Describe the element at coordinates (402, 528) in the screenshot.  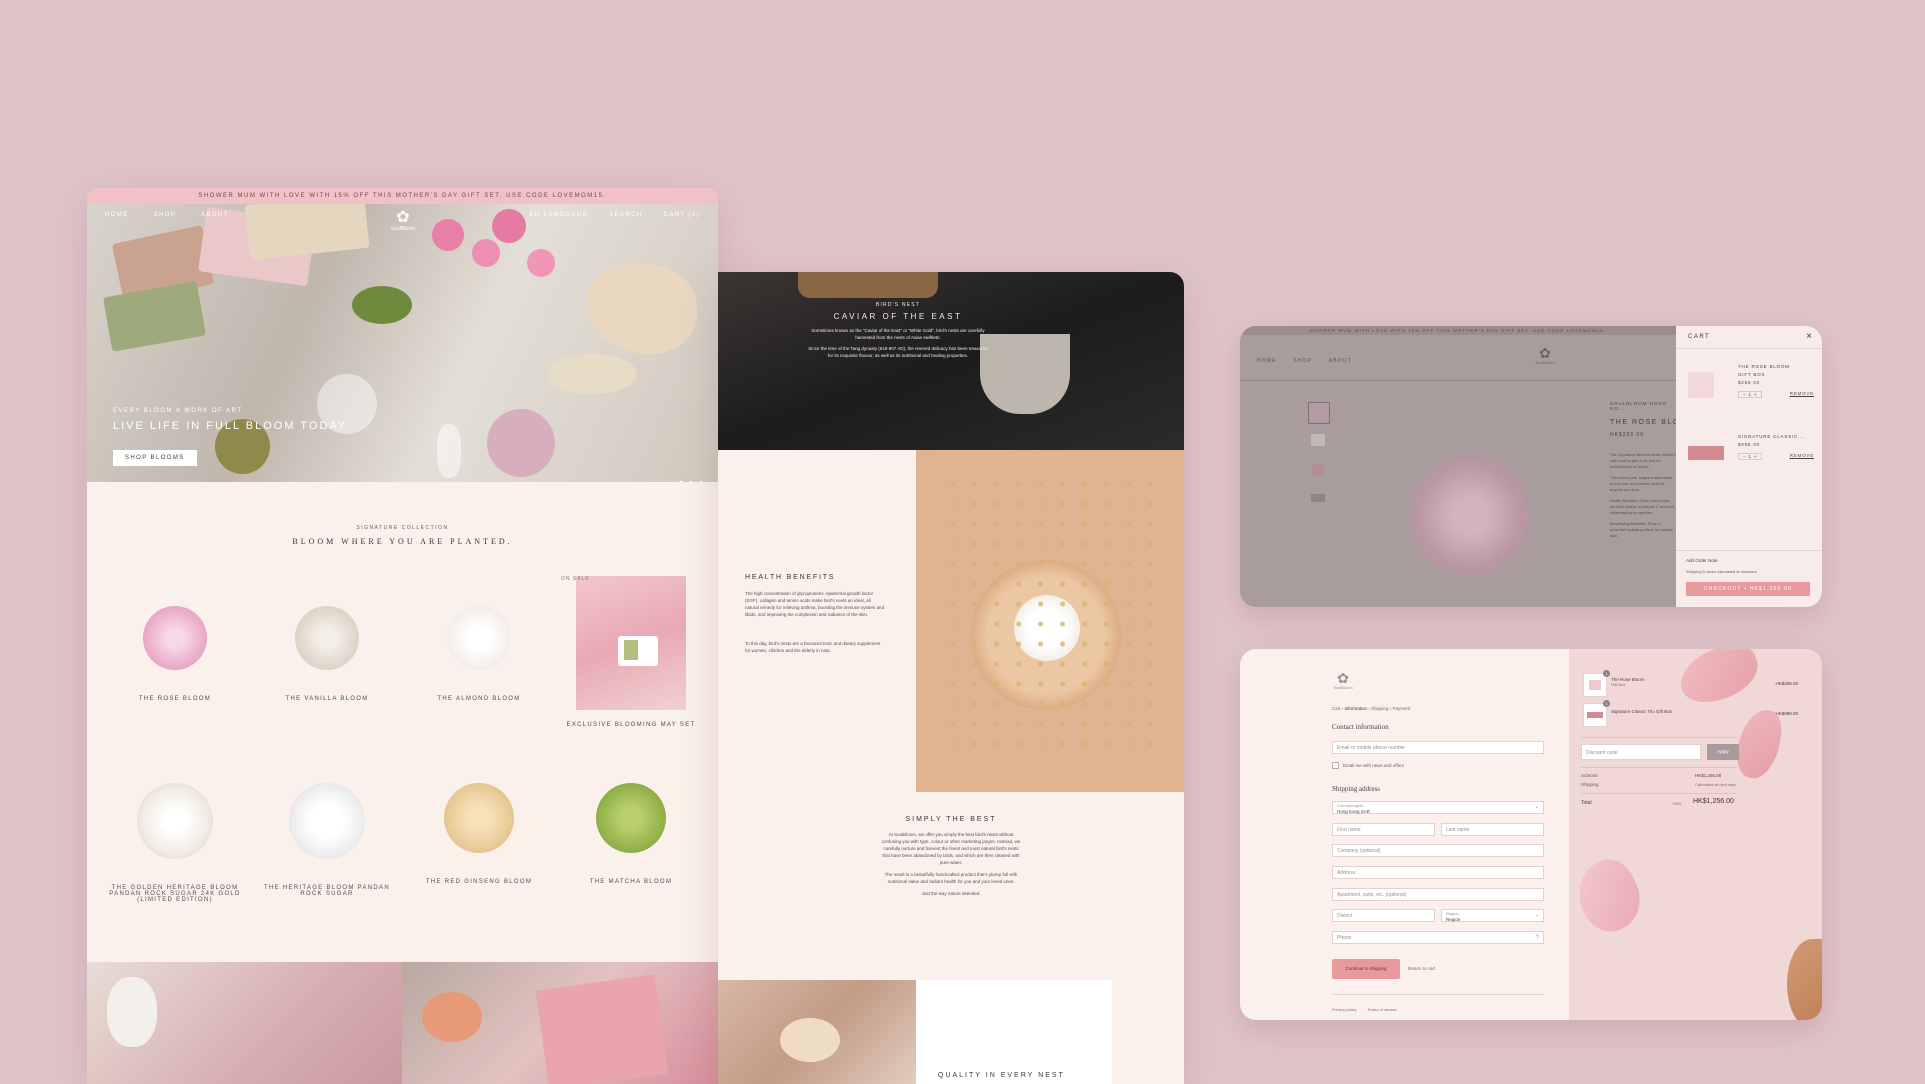
I see `collection-eyebrow: SIGNATURE COLLECTION` at that location.